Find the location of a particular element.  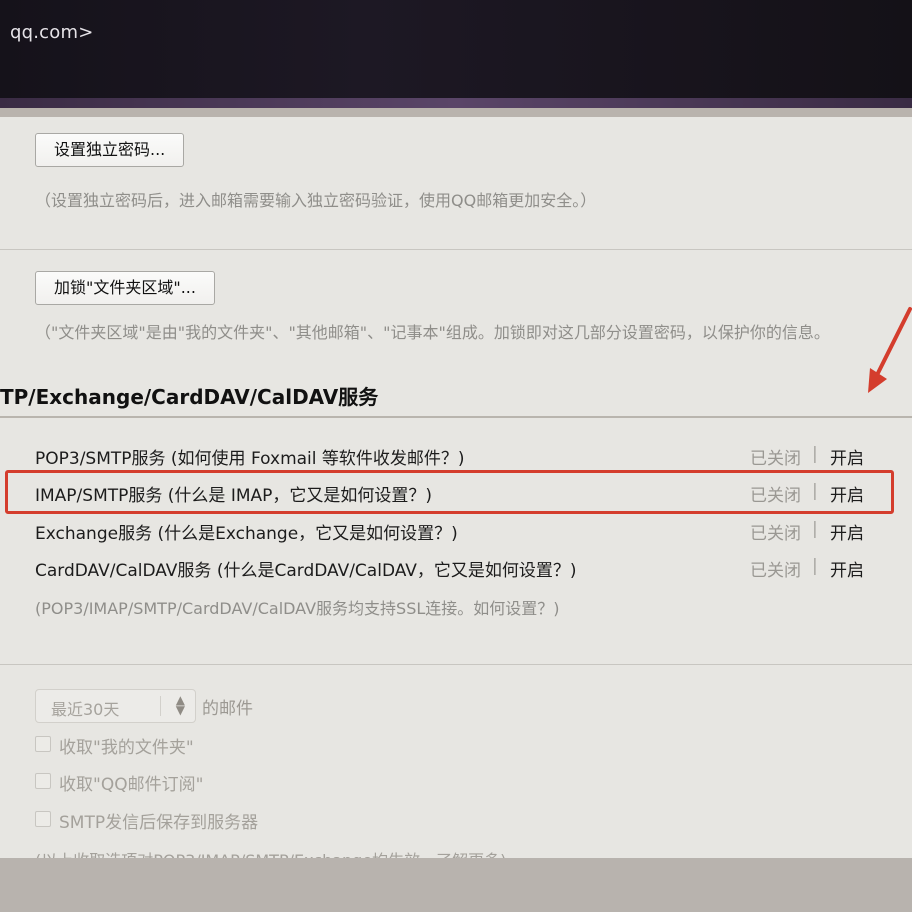

save-sent-smtp-checkbox is located at coordinates (43, 819).